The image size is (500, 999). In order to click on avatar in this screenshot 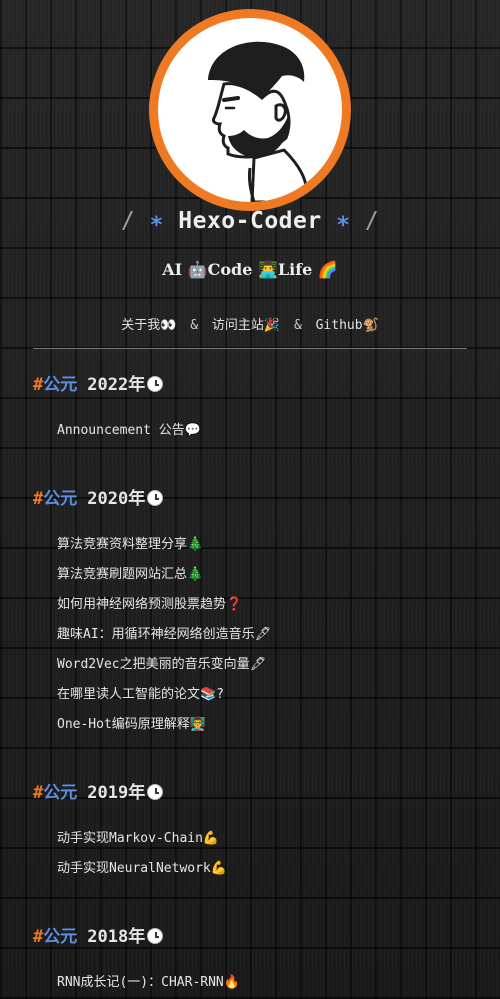, I will do `click(250, 110)`.